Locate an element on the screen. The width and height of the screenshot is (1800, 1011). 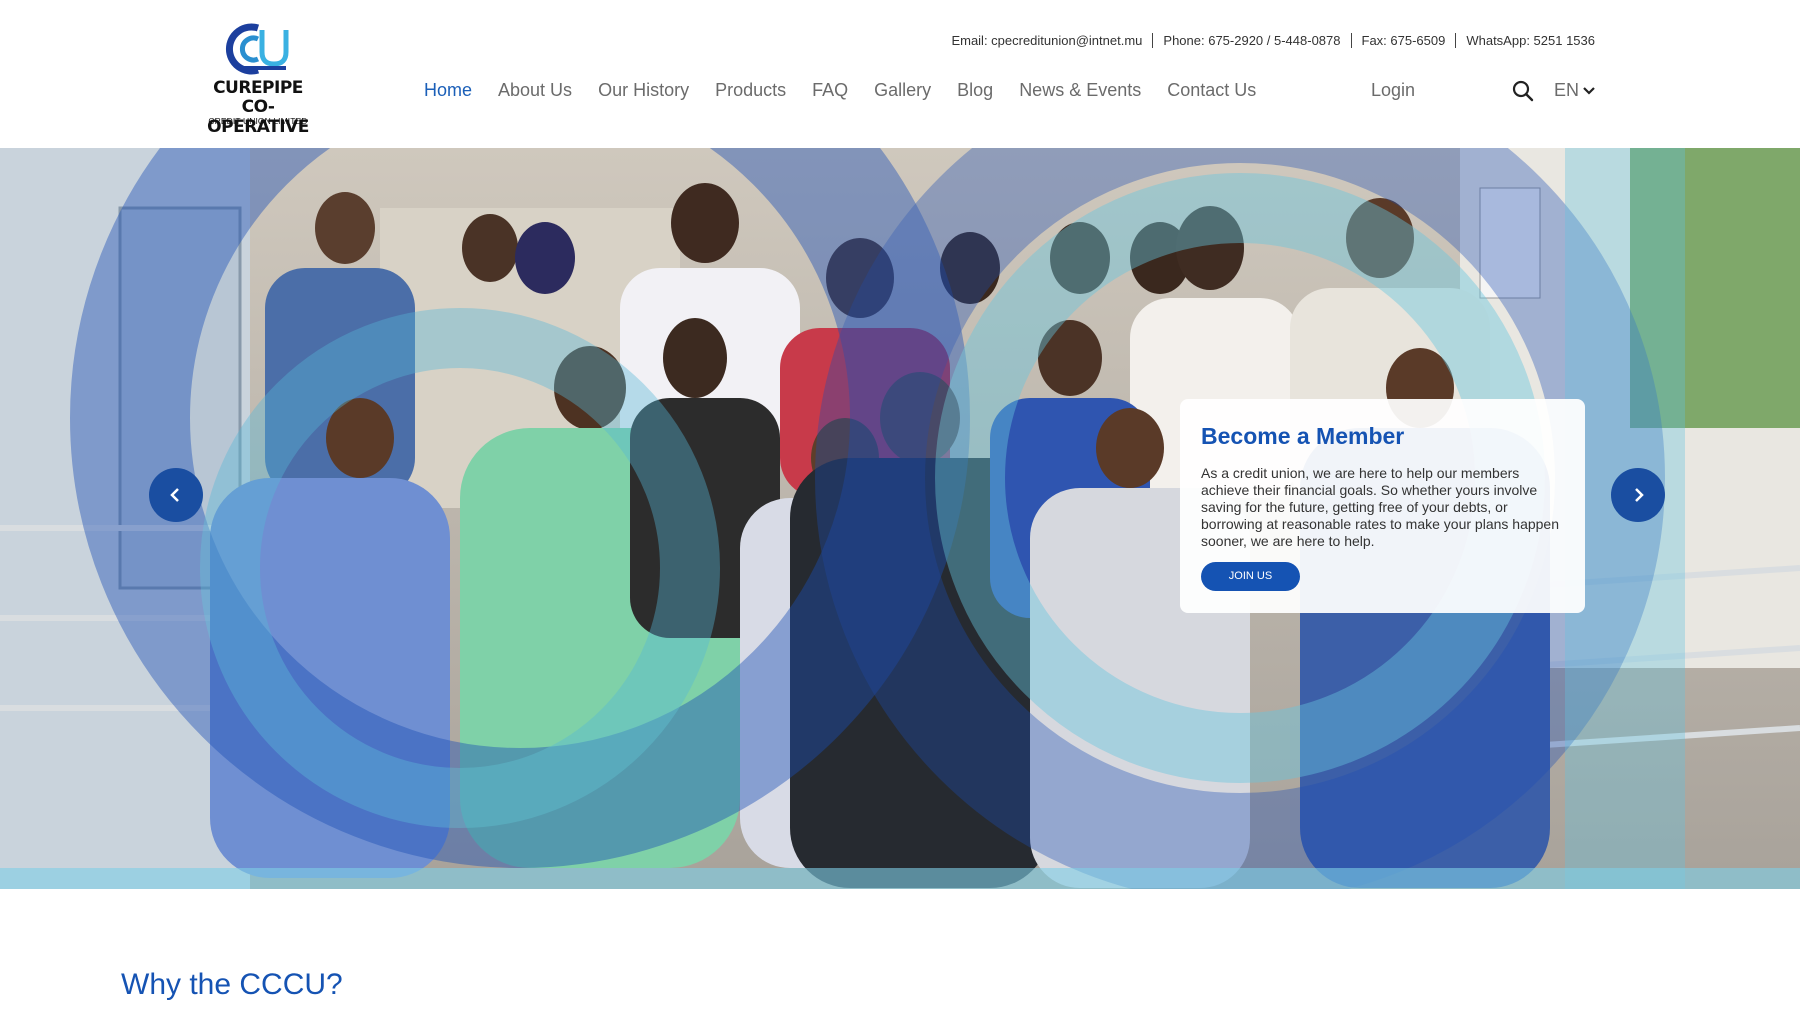
login-link: Login is located at coordinates (1393, 90).